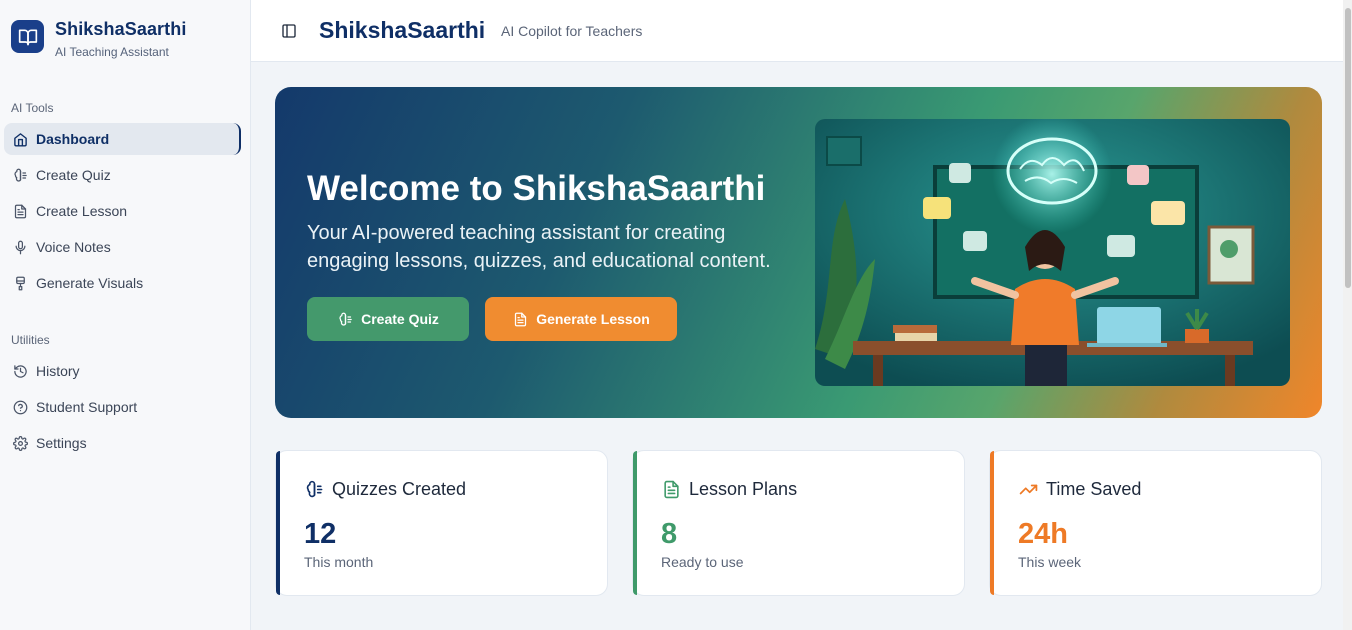 This screenshot has width=1352, height=630. Describe the element at coordinates (122, 175) in the screenshot. I see `sidebar-item-create-quiz: Create Quiz` at that location.